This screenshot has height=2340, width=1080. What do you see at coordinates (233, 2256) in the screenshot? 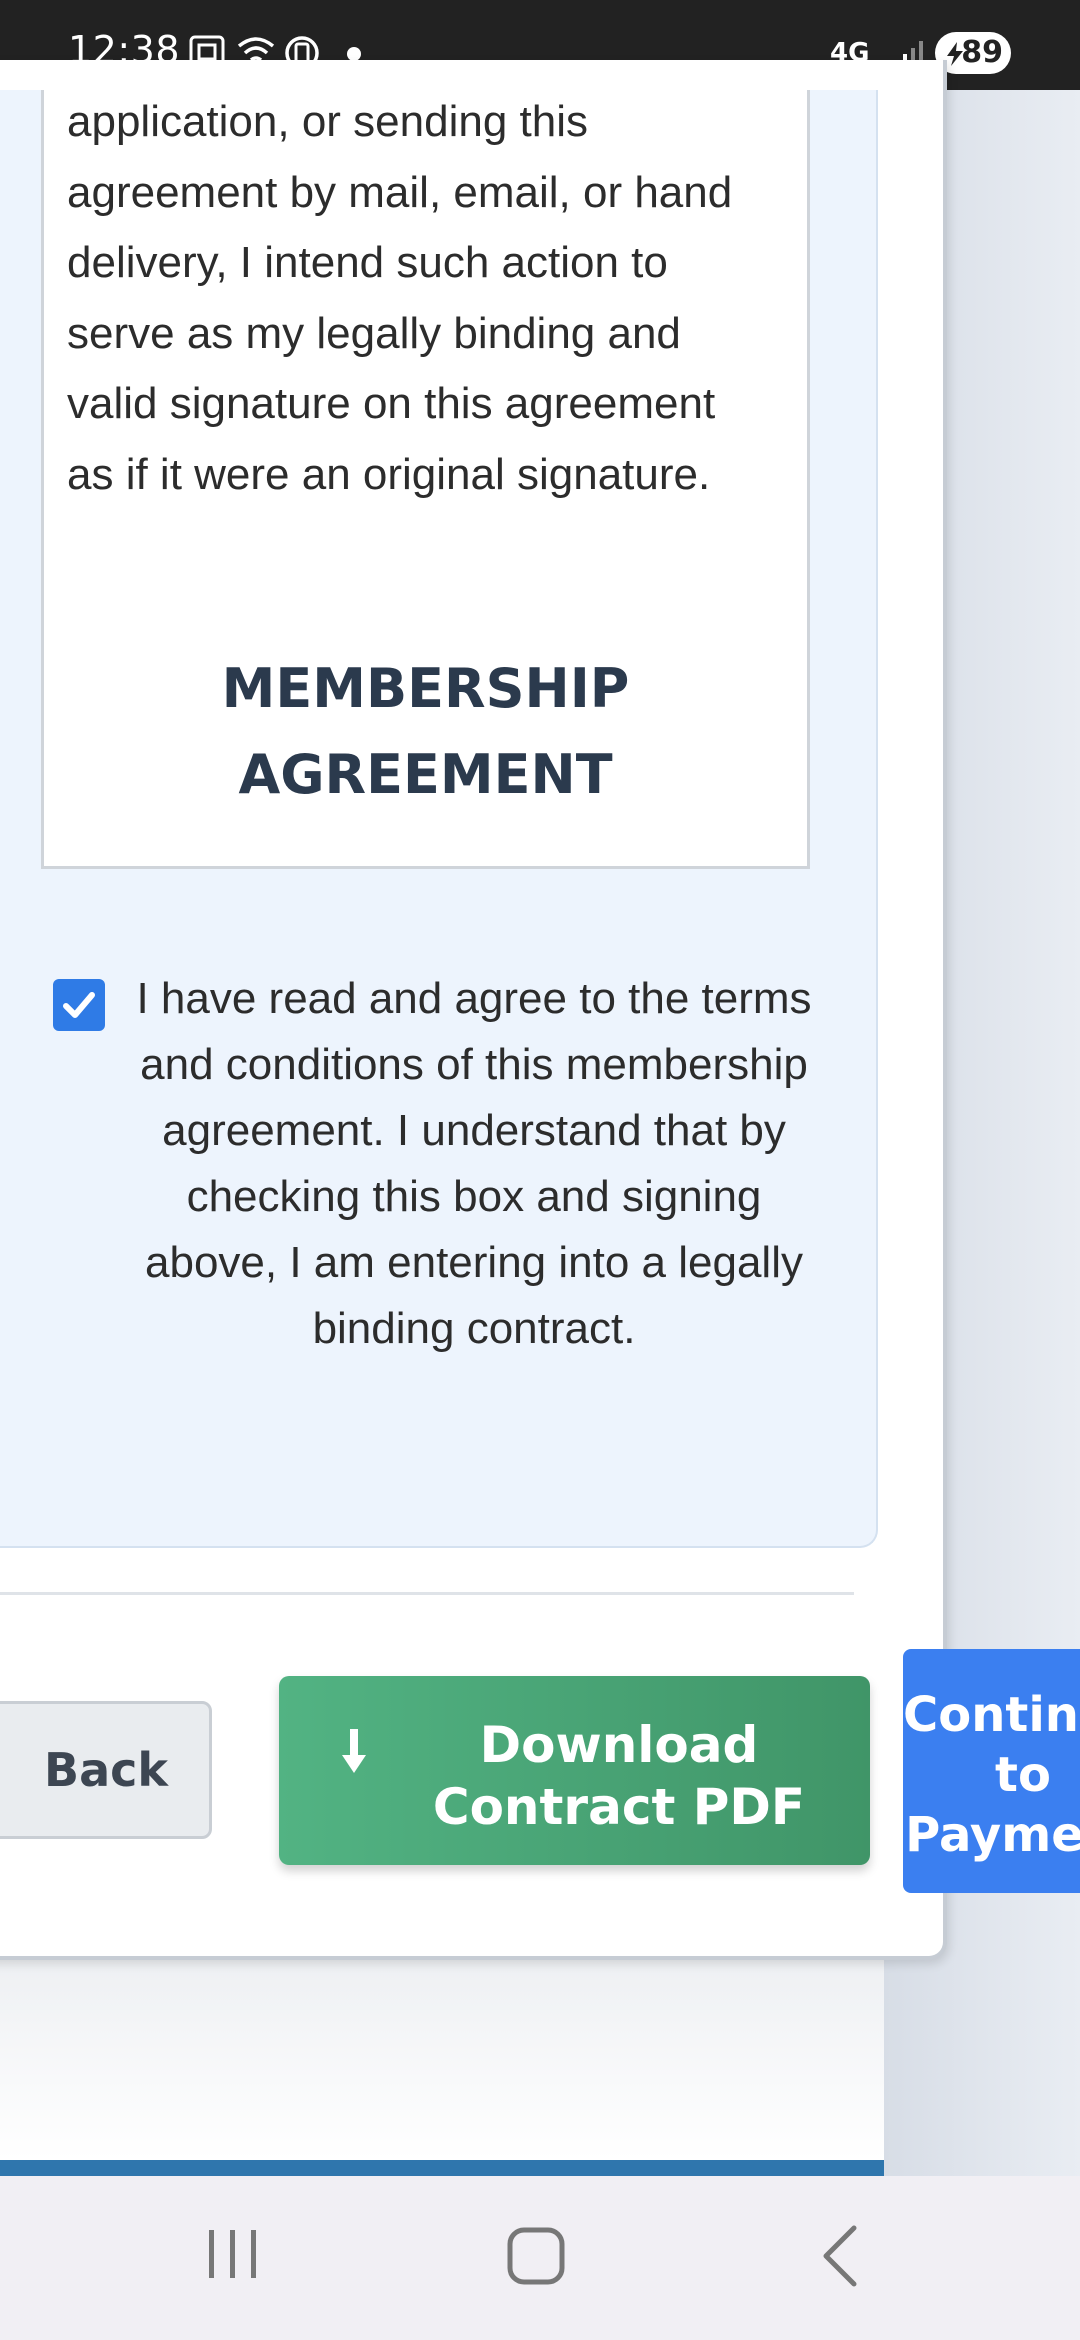
I see `recent-apps-icon` at bounding box center [233, 2256].